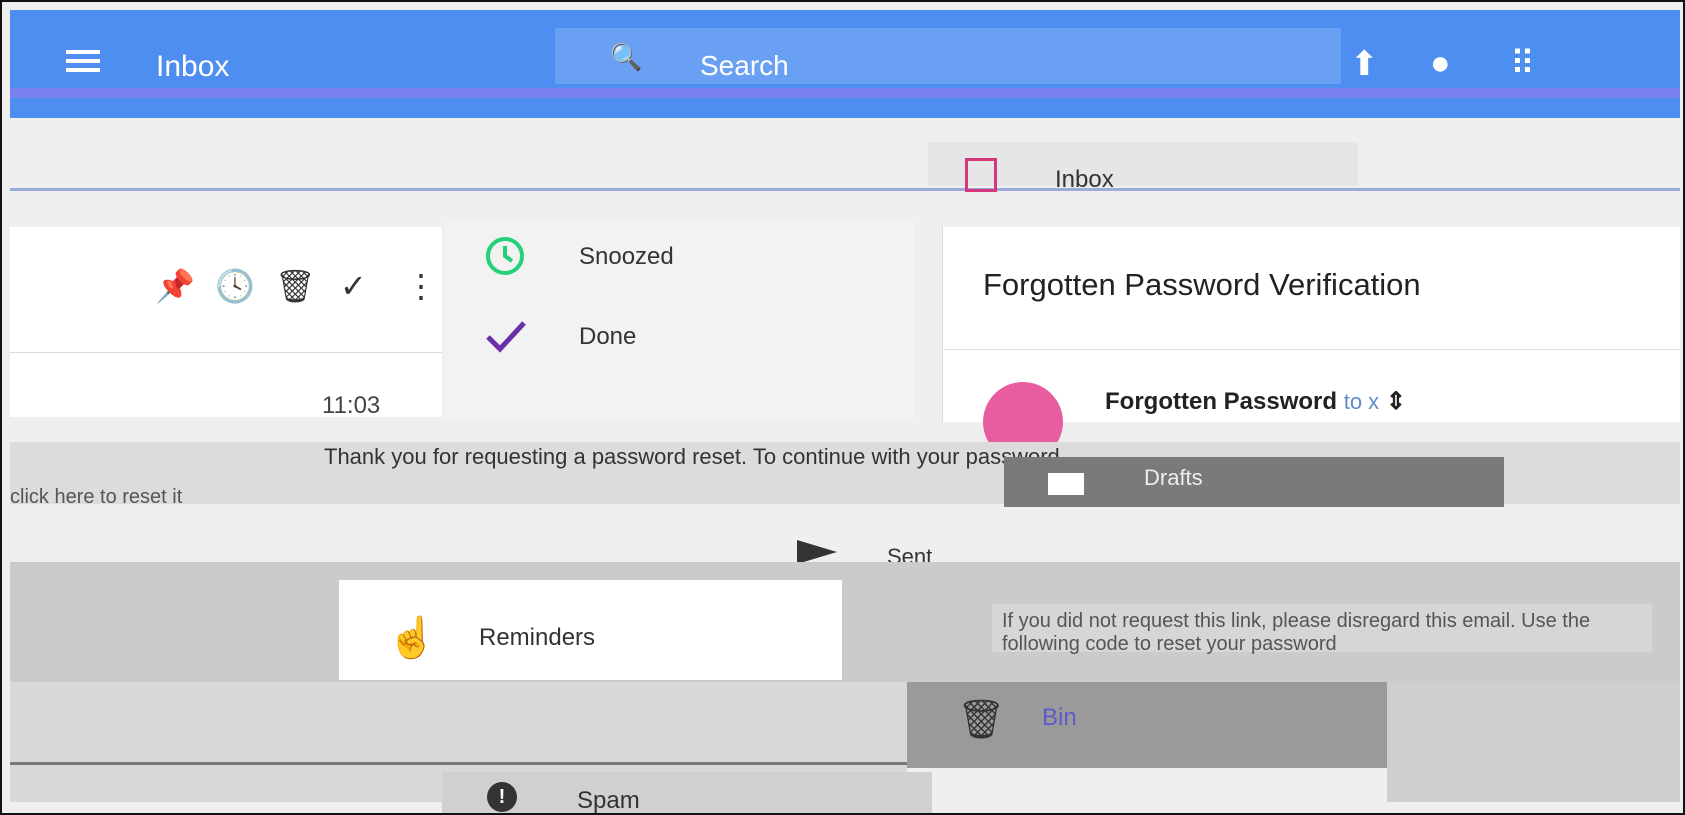 Image resolution: width=1685 pixels, height=815 pixels. What do you see at coordinates (458, 763) in the screenshot?
I see `bottom-divider` at bounding box center [458, 763].